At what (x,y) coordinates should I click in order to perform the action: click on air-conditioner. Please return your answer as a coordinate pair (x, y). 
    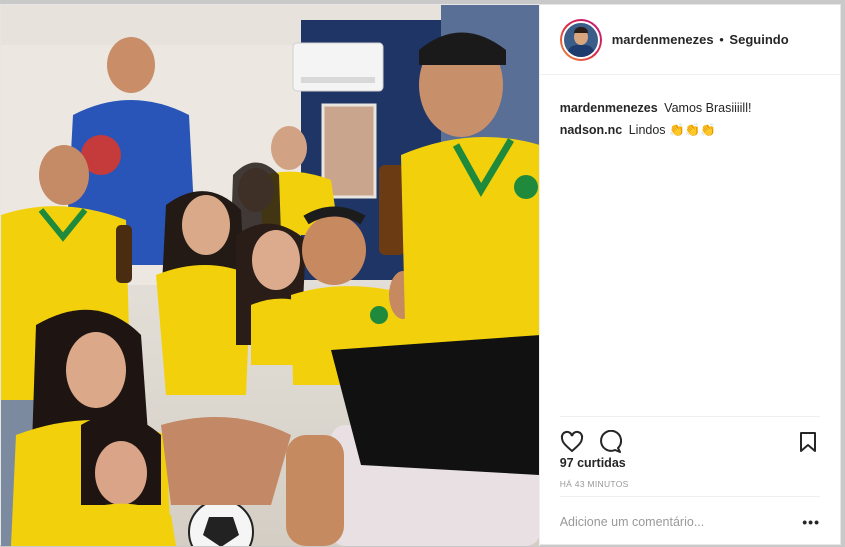
    Looking at the image, I should click on (338, 67).